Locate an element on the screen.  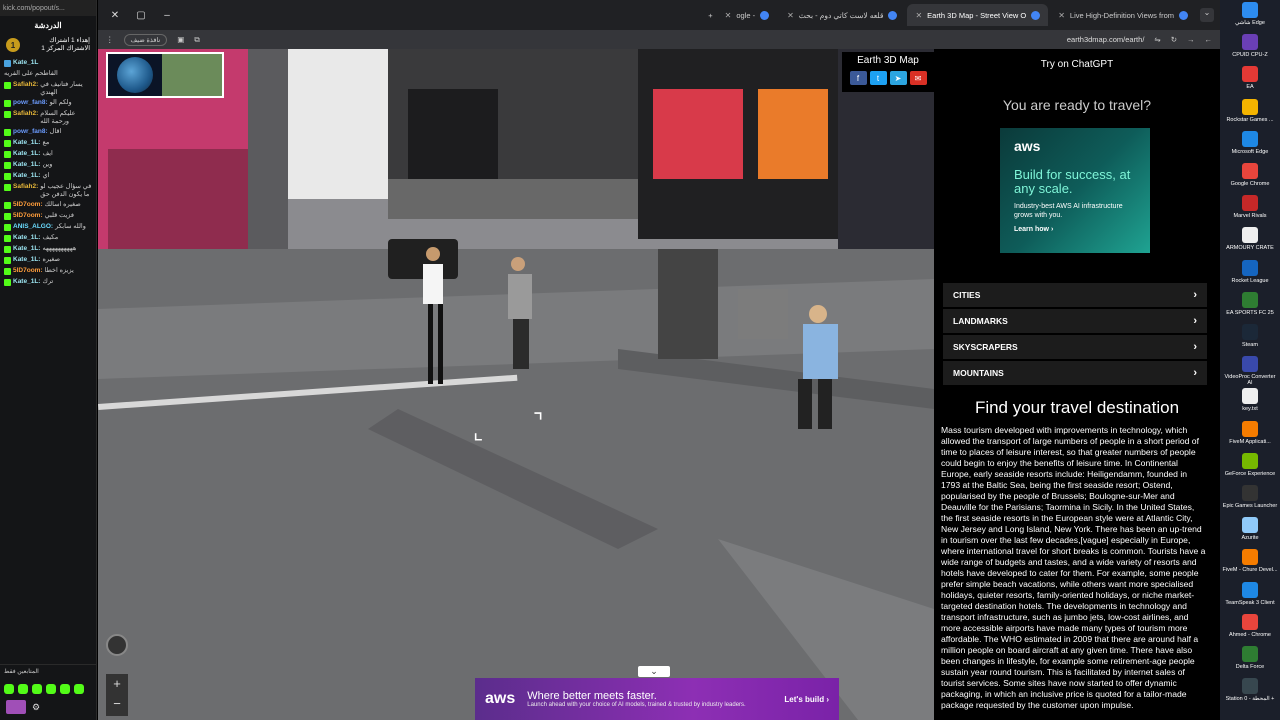
desktop-shortcut: Microsoft Edge is located at coordinates (1250, 142).